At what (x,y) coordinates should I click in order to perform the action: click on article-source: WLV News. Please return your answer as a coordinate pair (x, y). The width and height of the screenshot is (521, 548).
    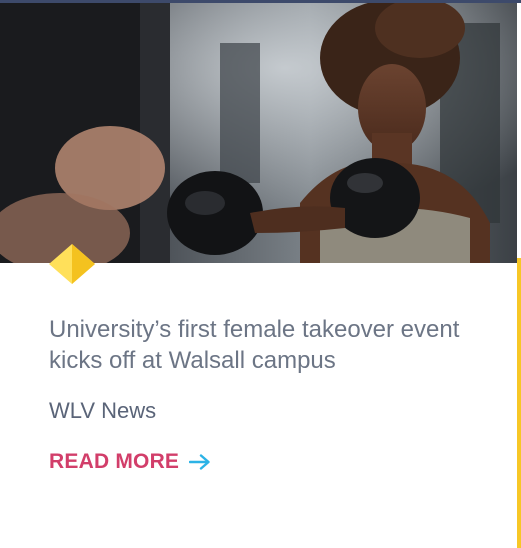
    Looking at the image, I should click on (103, 410).